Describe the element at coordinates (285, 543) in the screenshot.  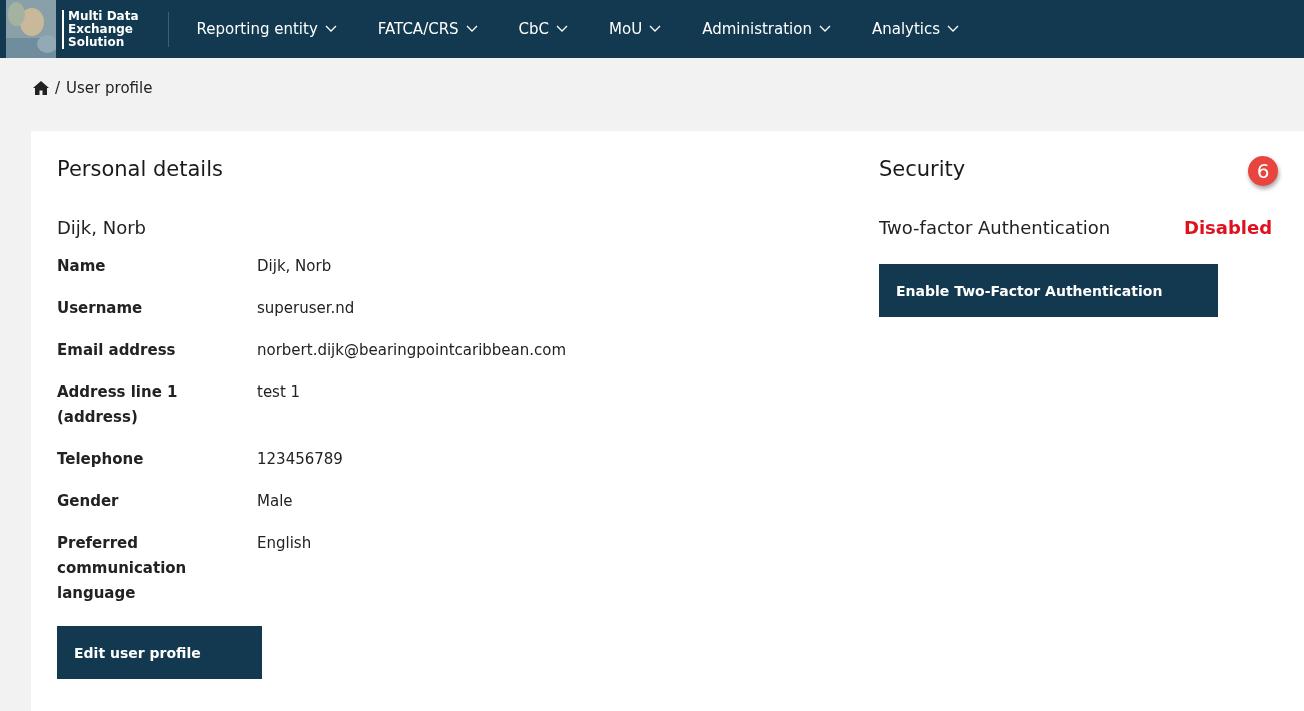
I see `field-value: English` at that location.